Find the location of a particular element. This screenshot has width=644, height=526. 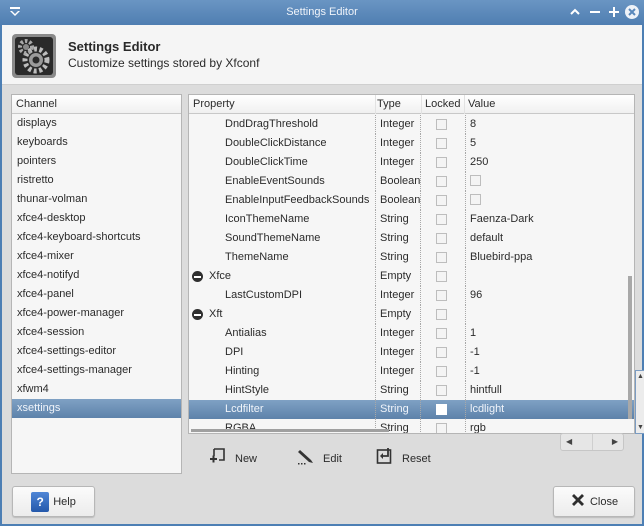

channel-item-ristretto: ristretto is located at coordinates (96, 180).